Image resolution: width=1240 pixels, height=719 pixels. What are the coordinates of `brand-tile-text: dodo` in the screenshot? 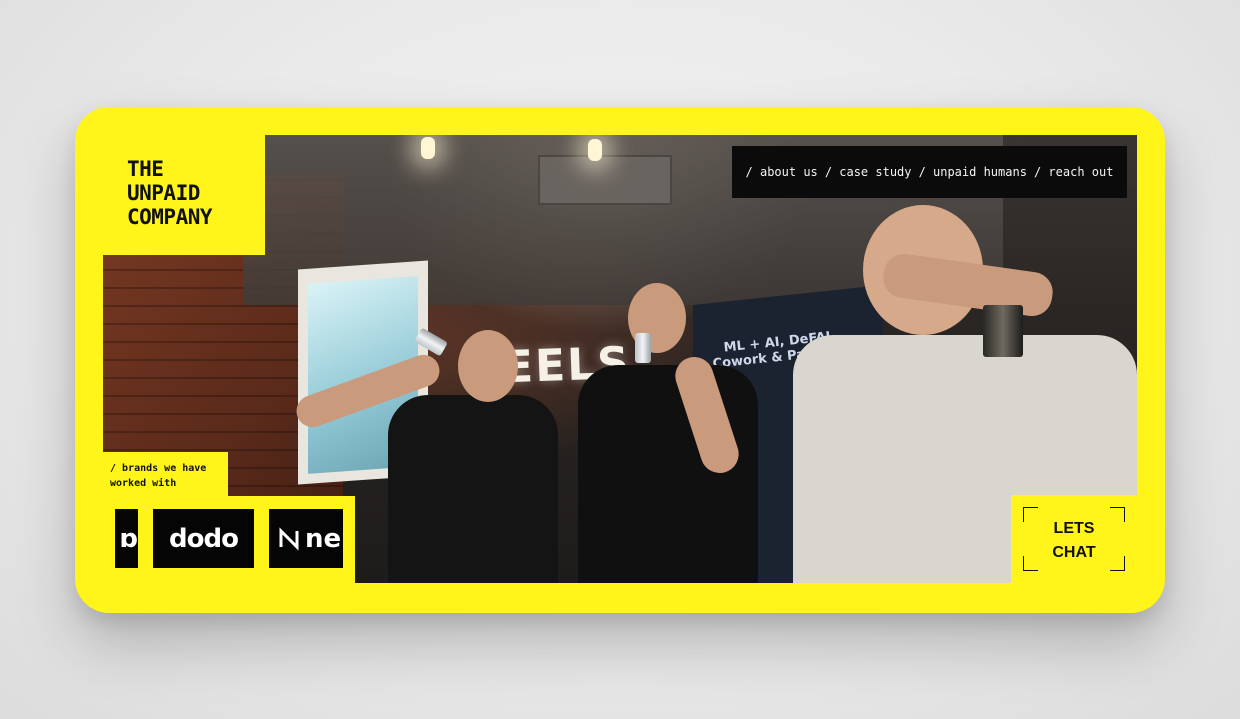 It's located at (204, 538).